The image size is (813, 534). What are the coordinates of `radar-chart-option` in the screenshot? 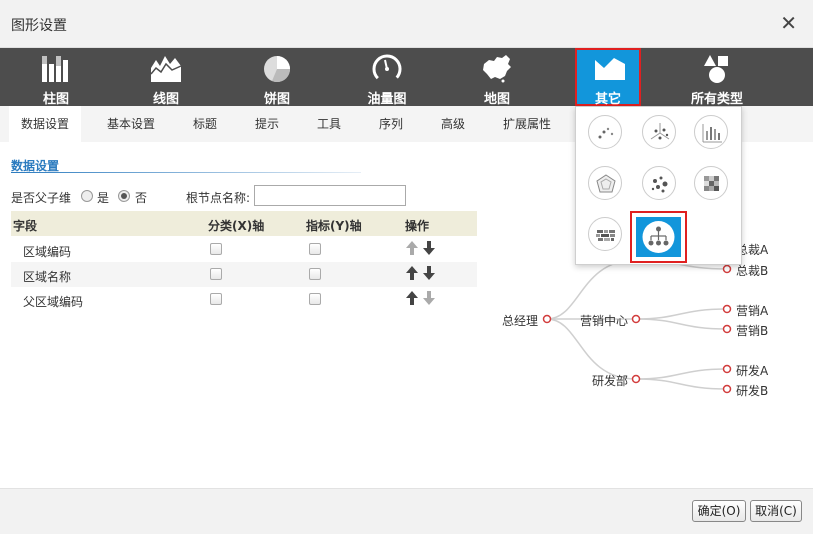 It's located at (605, 183).